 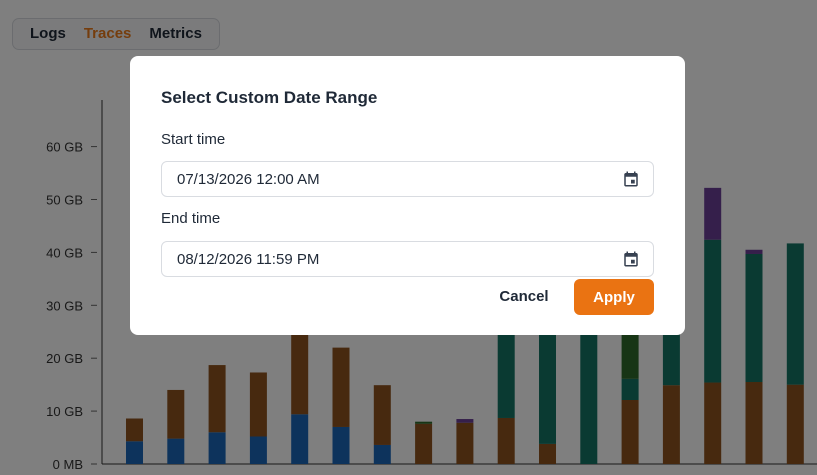 What do you see at coordinates (269, 97) in the screenshot?
I see `dialog-title: Select Custom Date Range` at bounding box center [269, 97].